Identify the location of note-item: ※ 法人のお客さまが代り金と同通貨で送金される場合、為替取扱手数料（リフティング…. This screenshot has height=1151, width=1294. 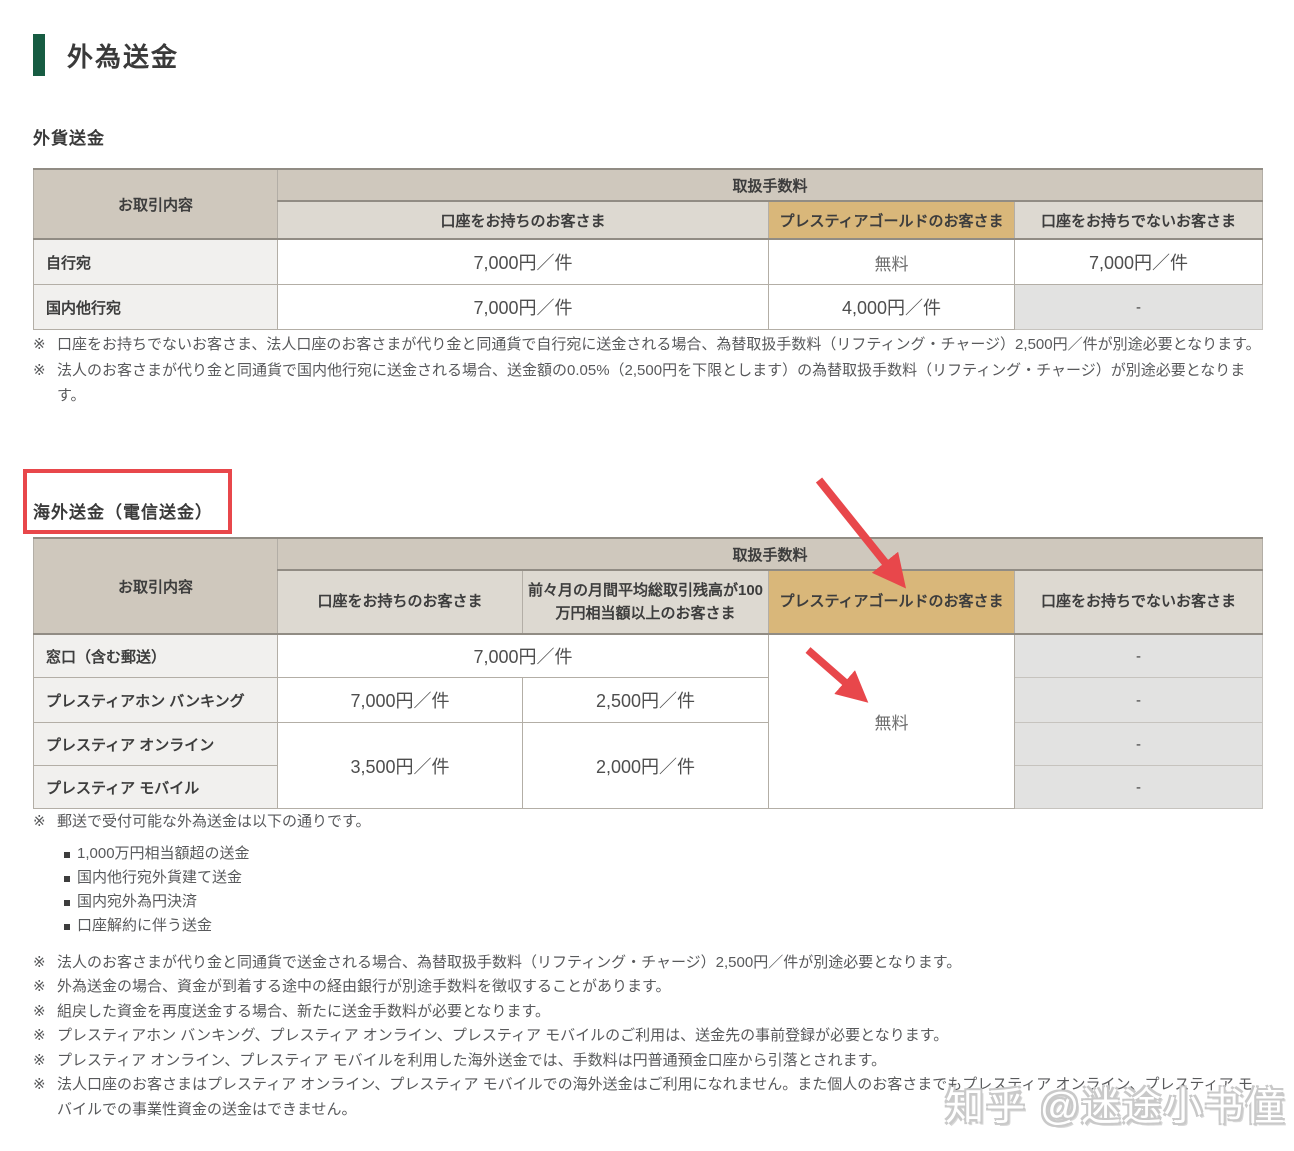
(649, 963).